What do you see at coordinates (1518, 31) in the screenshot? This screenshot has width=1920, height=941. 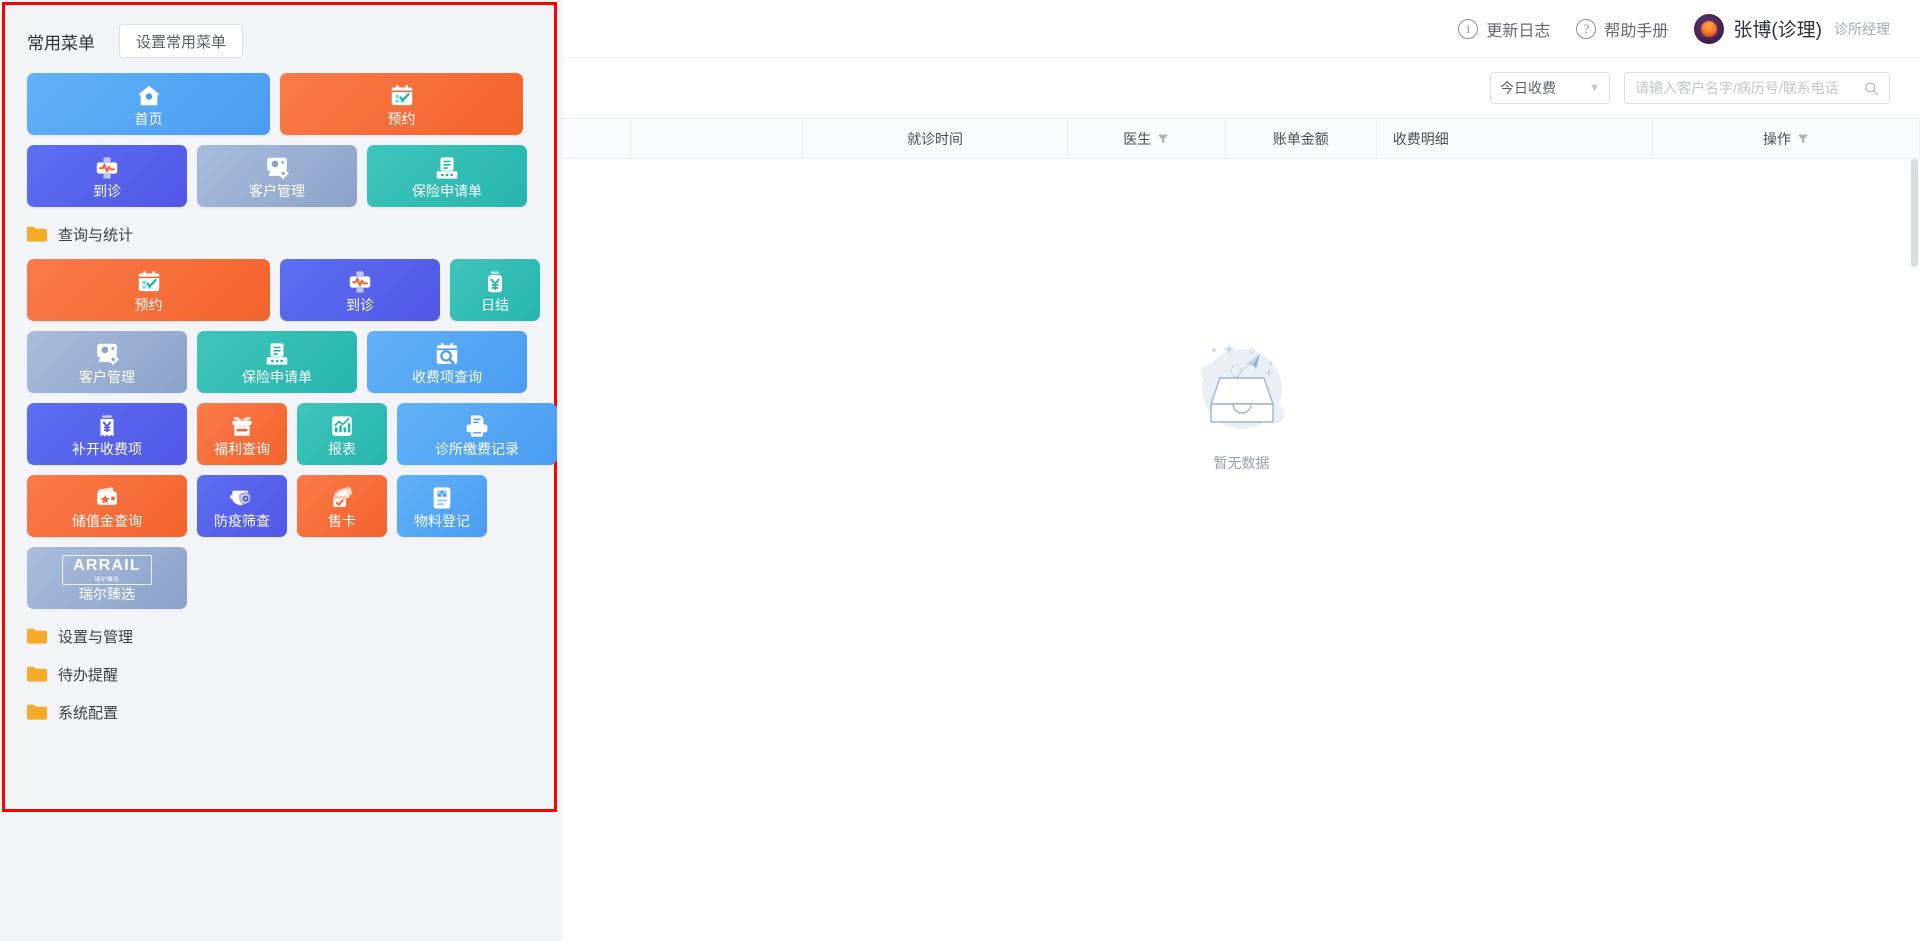 I see `changelog-label: 更新日志` at bounding box center [1518, 31].